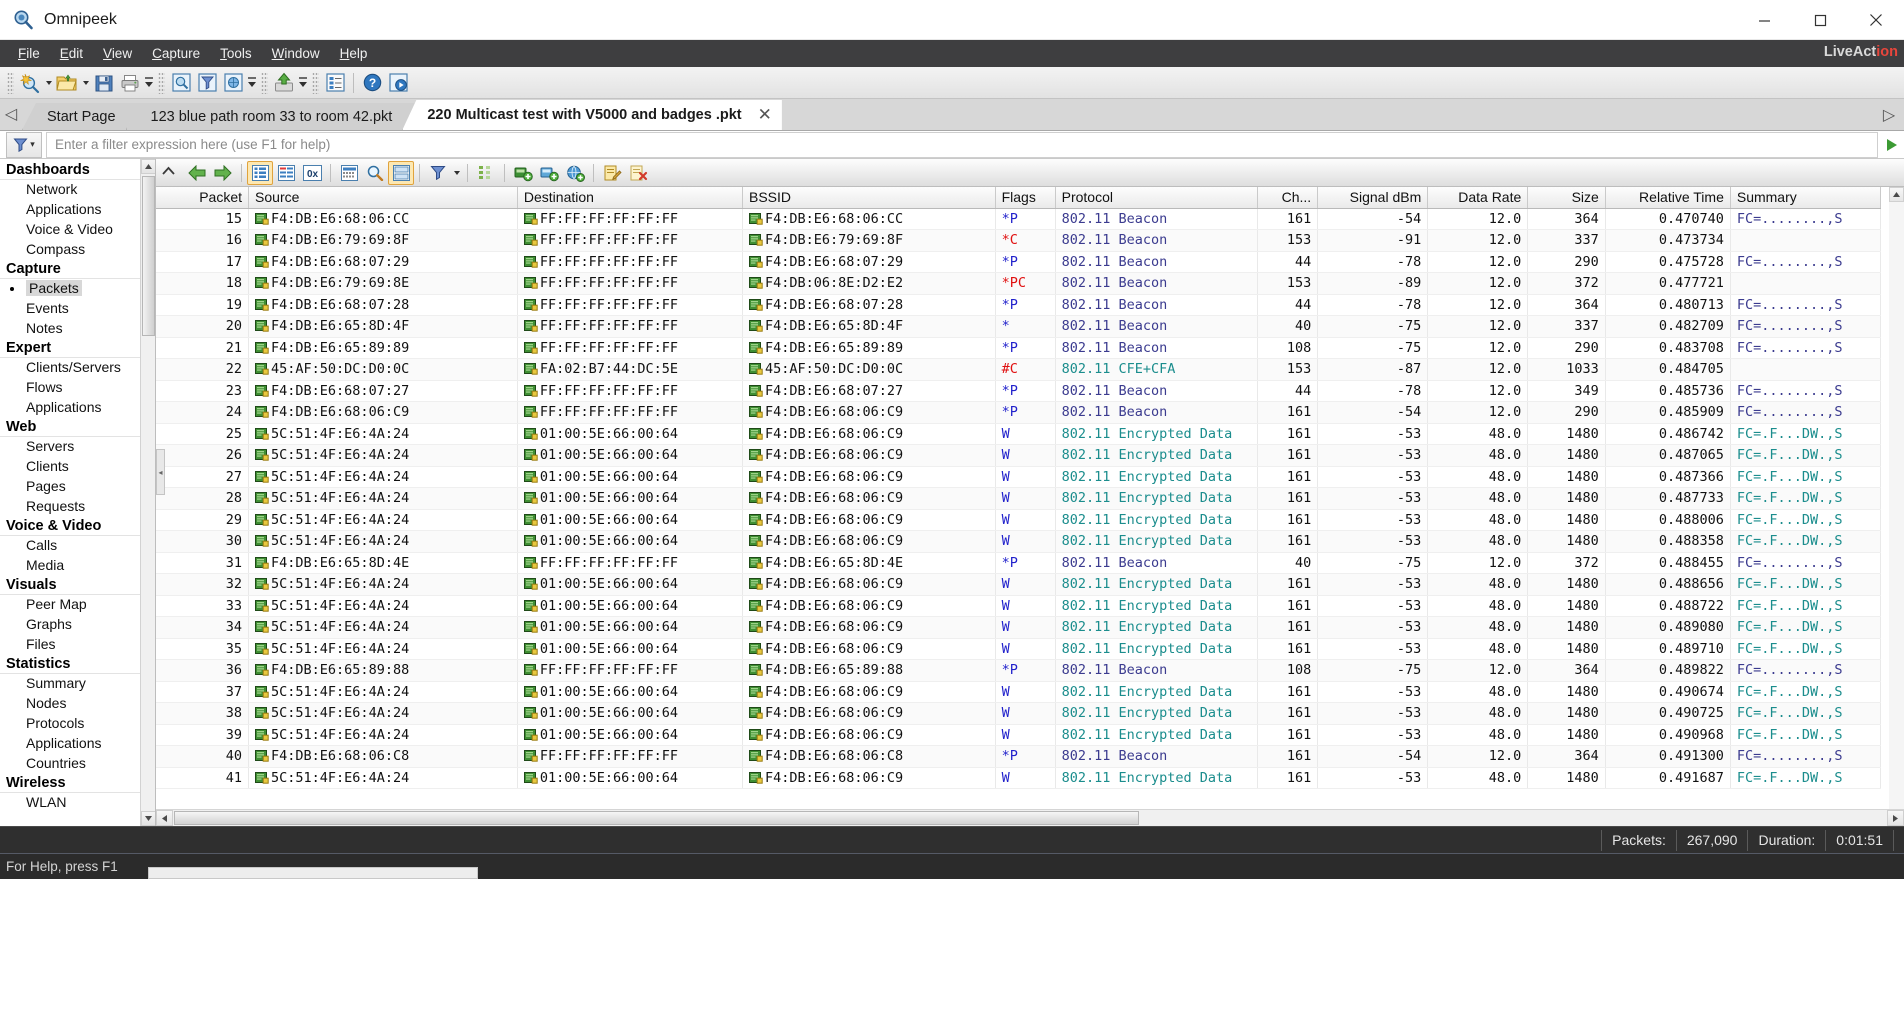 Image resolution: width=1904 pixels, height=1019 pixels. I want to click on help-icon: ?, so click(372, 83).